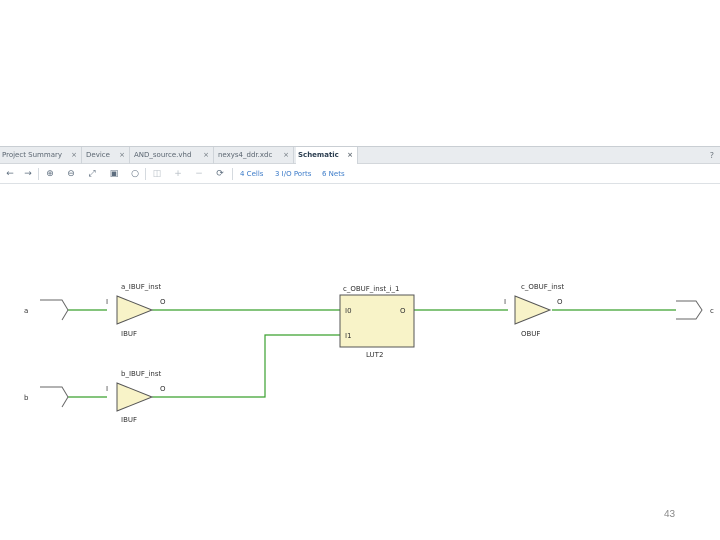 The width and height of the screenshot is (720, 540). Describe the element at coordinates (505, 302) in the screenshot. I see `c-obuf-pin-i: I` at that location.